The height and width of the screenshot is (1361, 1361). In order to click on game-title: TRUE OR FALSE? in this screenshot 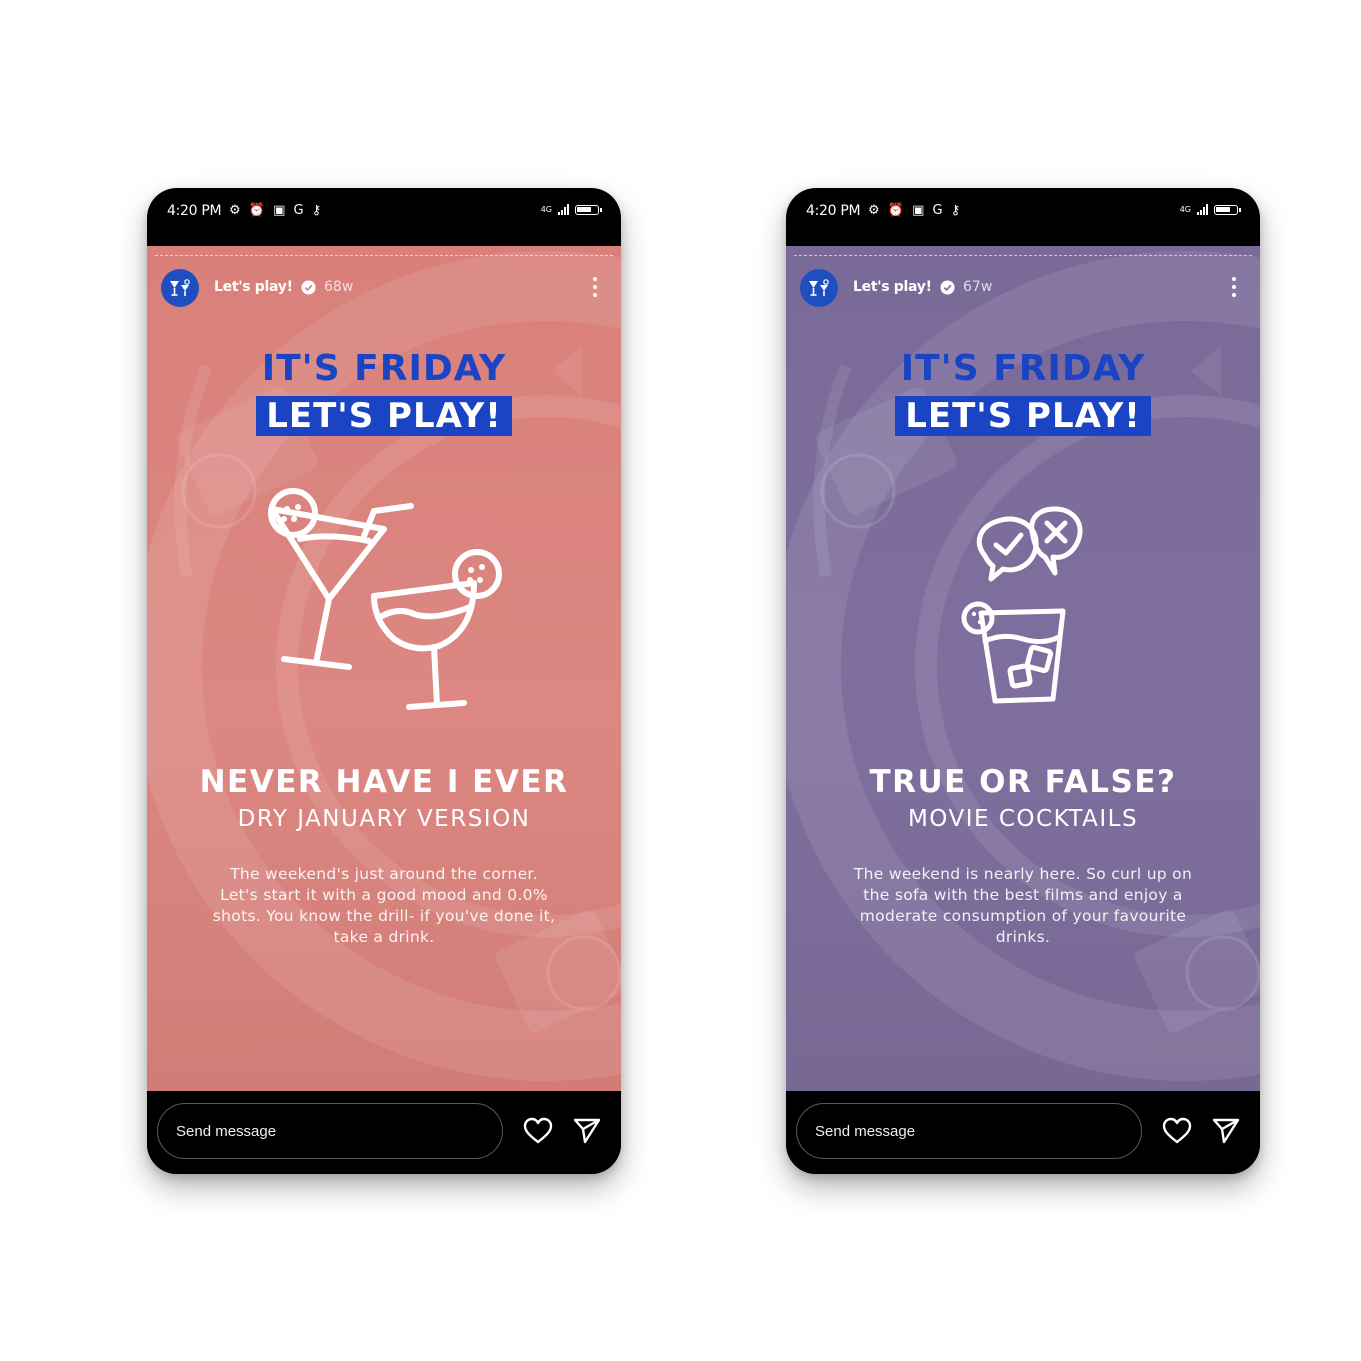, I will do `click(1023, 782)`.